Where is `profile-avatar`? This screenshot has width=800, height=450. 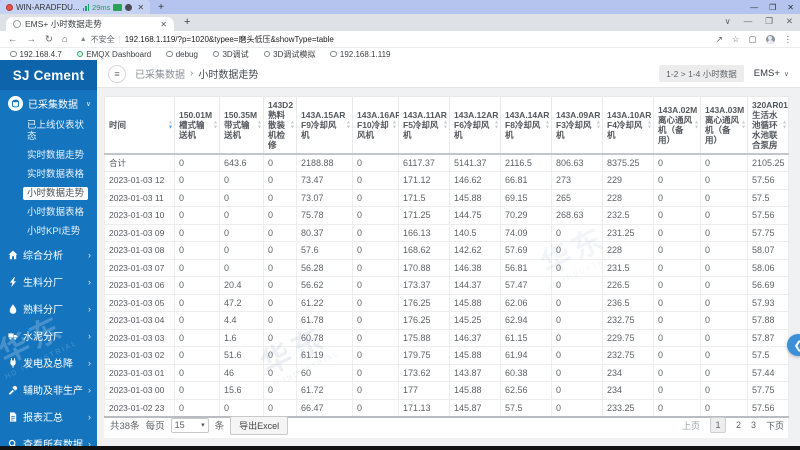
profile-avatar is located at coordinates (770, 39).